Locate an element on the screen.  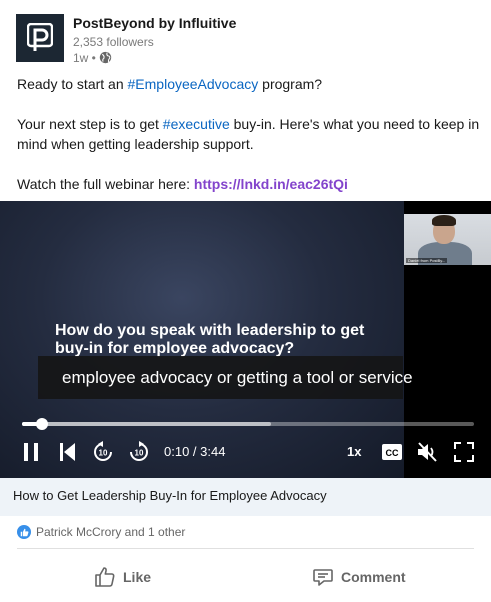
post-text: Ready to start an is located at coordinates (72, 84).